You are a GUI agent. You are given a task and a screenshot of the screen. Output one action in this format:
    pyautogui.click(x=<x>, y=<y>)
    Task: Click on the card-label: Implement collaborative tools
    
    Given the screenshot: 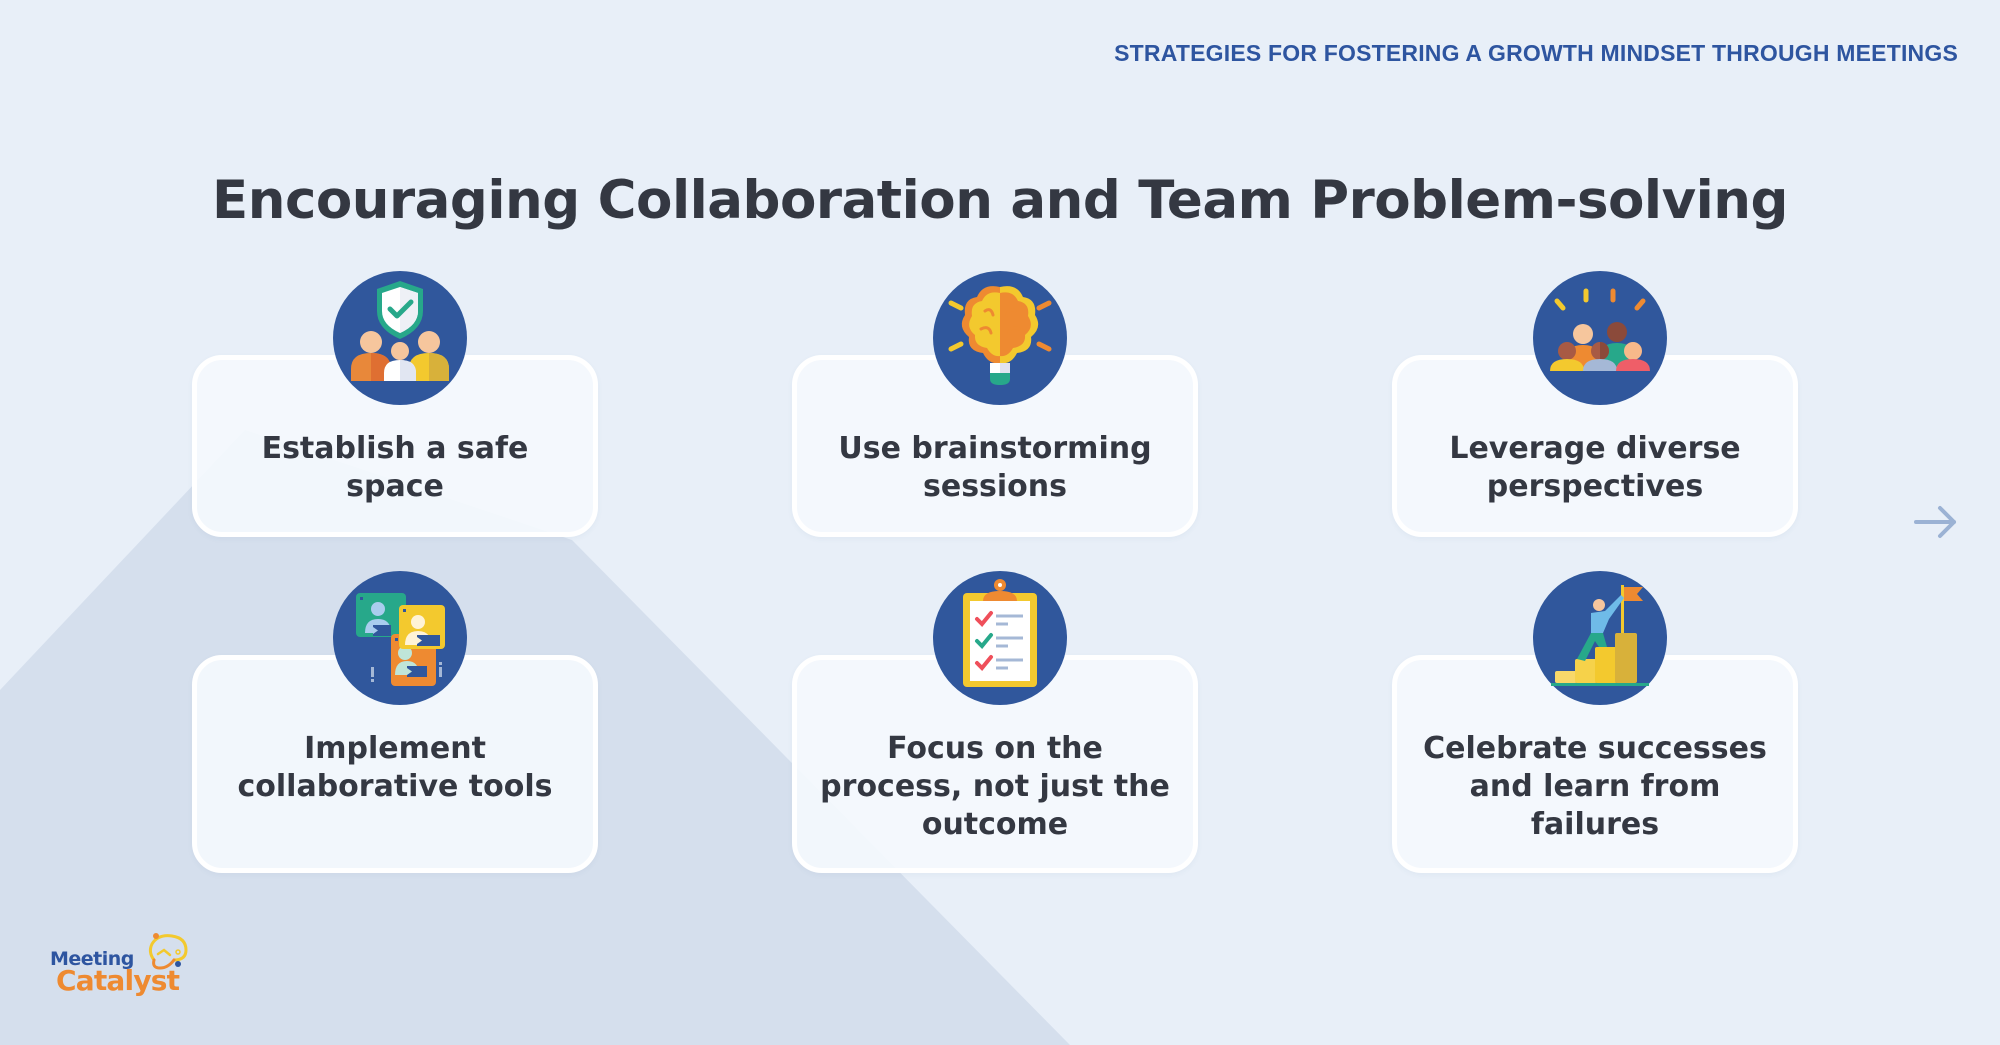 What is the action you would take?
    pyautogui.click(x=395, y=767)
    